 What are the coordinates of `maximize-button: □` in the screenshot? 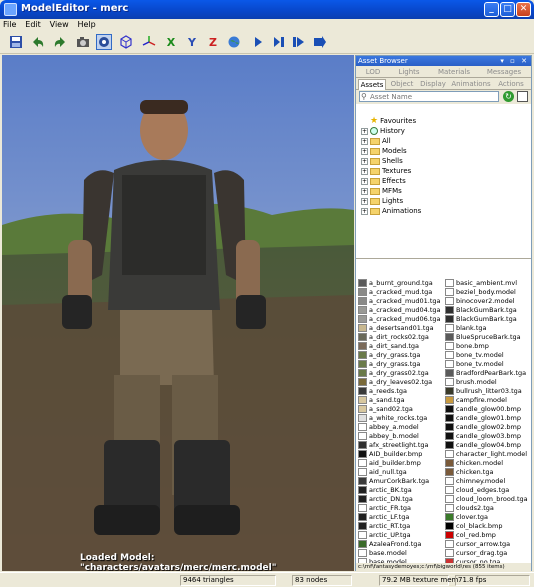 It's located at (507, 9).